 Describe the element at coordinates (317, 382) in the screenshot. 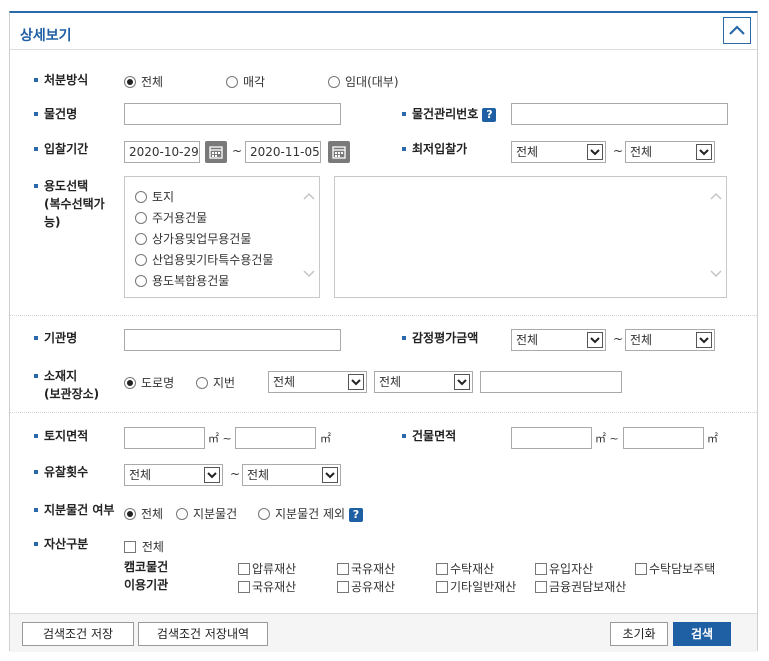

I see `location-city-select: 전체` at that location.